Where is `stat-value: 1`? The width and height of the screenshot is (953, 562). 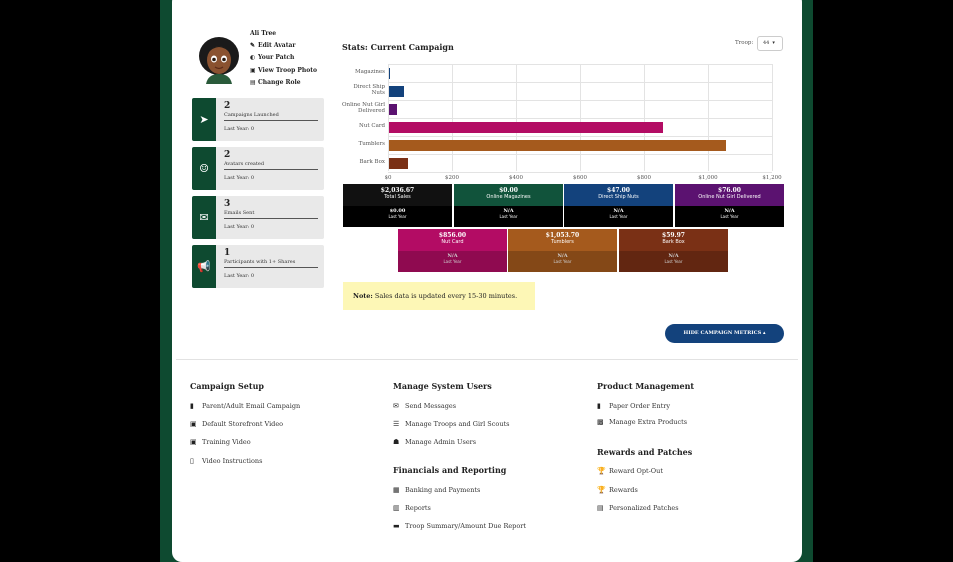
stat-value: 1 is located at coordinates (227, 253).